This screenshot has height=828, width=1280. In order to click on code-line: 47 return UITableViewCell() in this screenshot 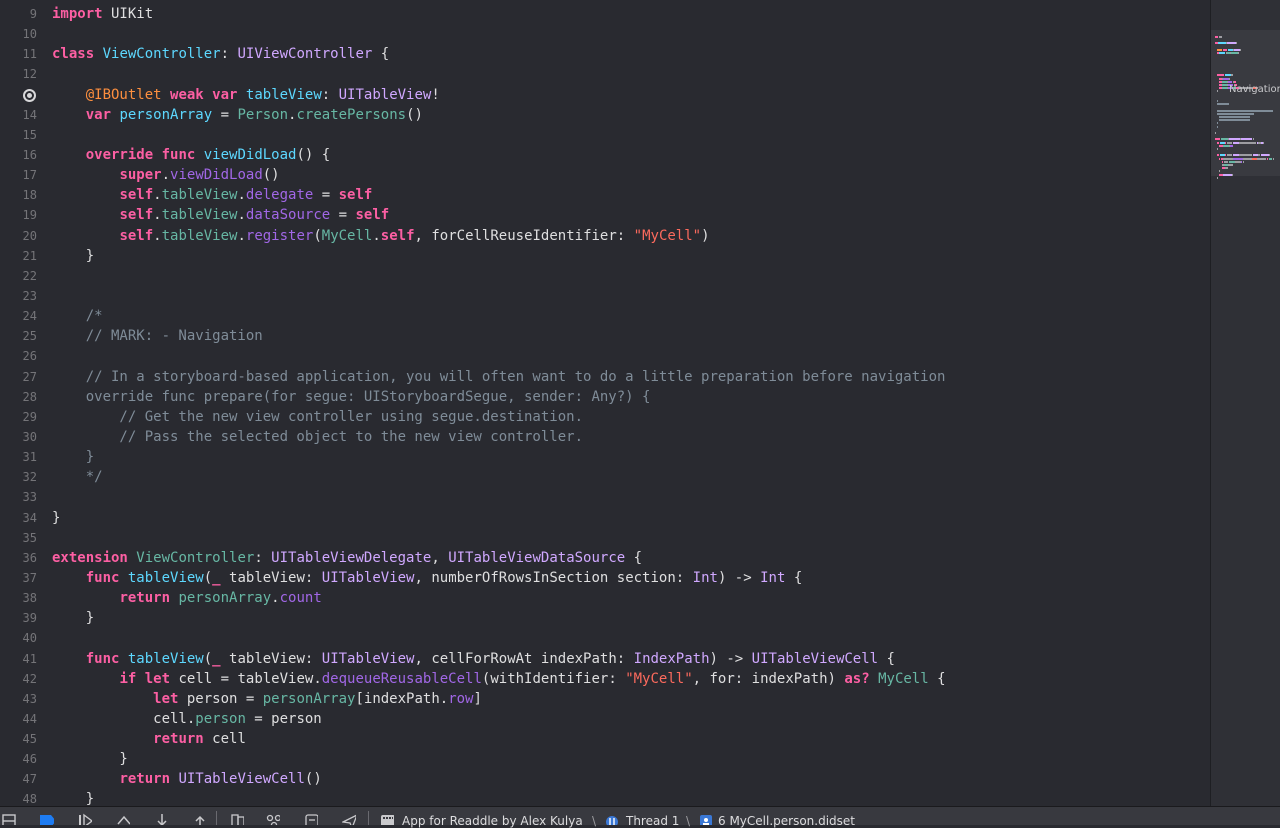, I will do `click(605, 779)`.